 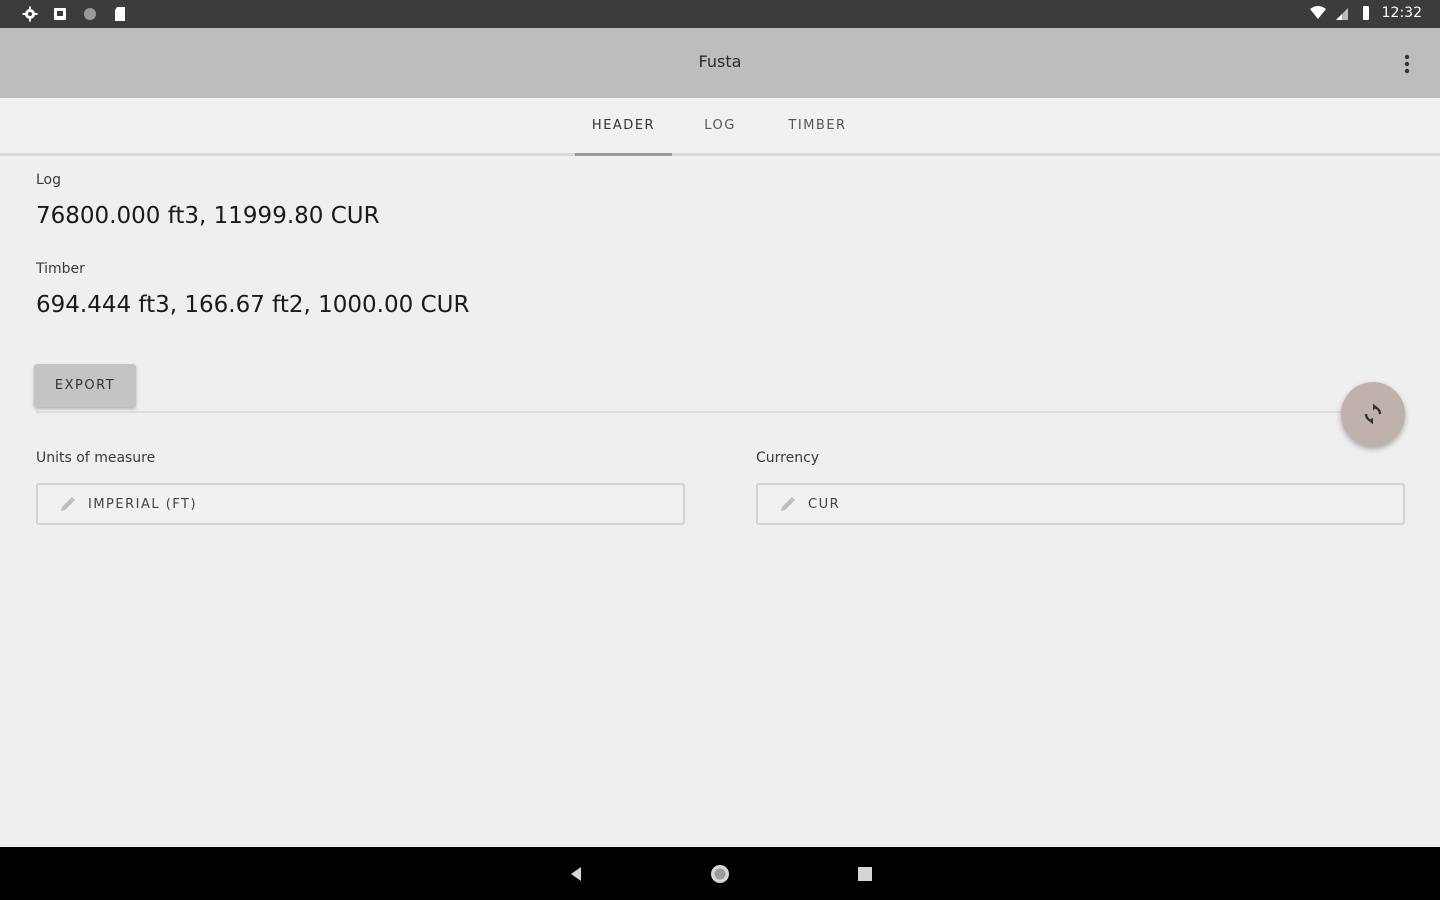 I want to click on status-right-icons: 12:32, so click(x=1365, y=13).